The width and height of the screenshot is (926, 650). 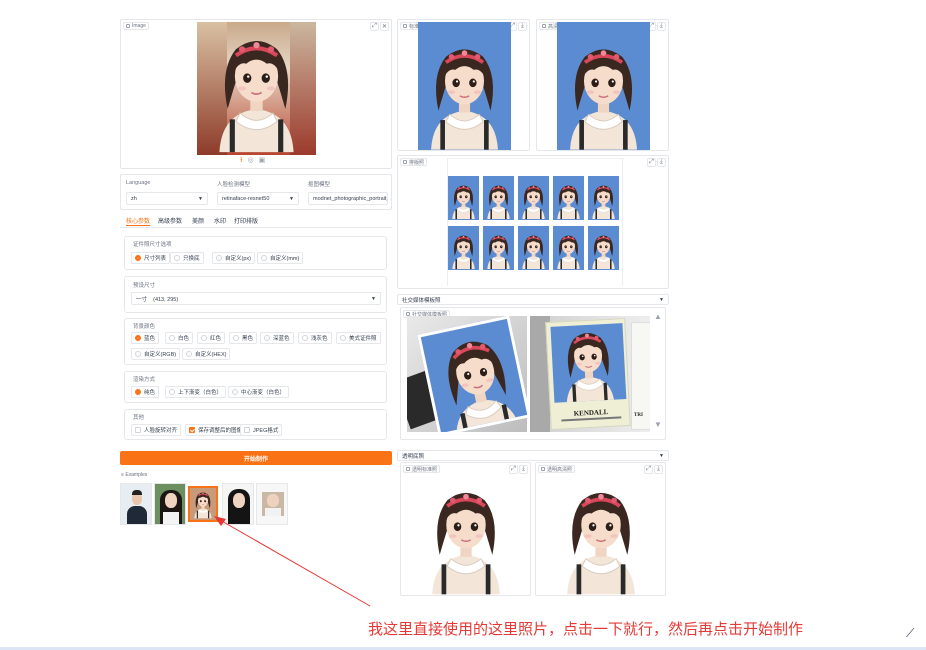 I want to click on resize-grip-icon: ⟋, so click(x=910, y=633).